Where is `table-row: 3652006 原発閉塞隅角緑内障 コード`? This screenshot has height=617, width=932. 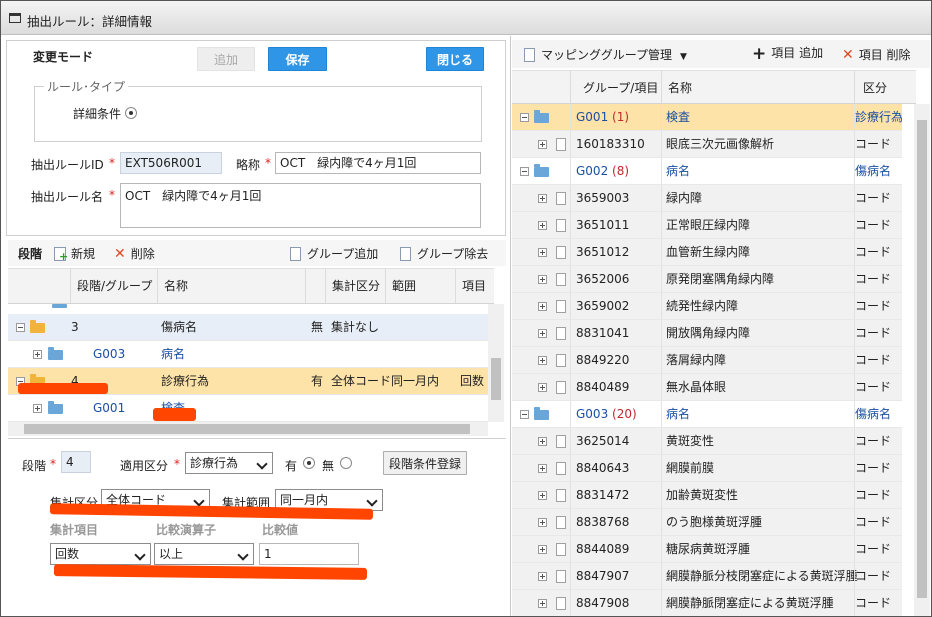 table-row: 3652006 原発閉塞隅角緑内障 コード is located at coordinates (707, 279).